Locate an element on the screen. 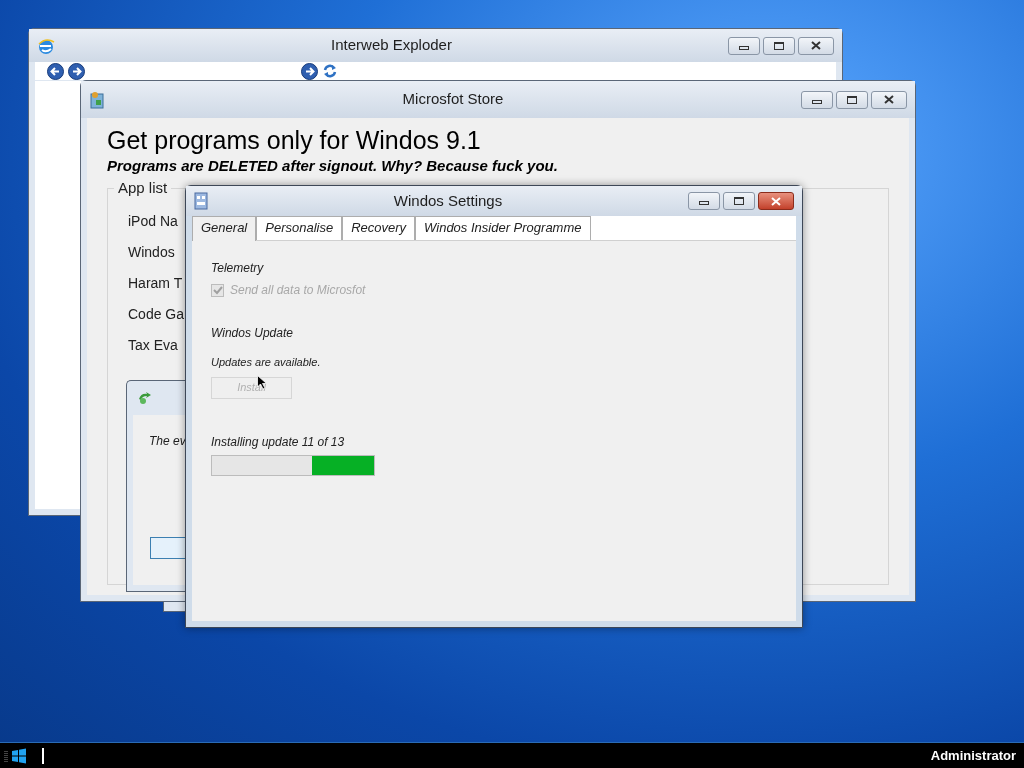  store-icon is located at coordinates (97, 99).